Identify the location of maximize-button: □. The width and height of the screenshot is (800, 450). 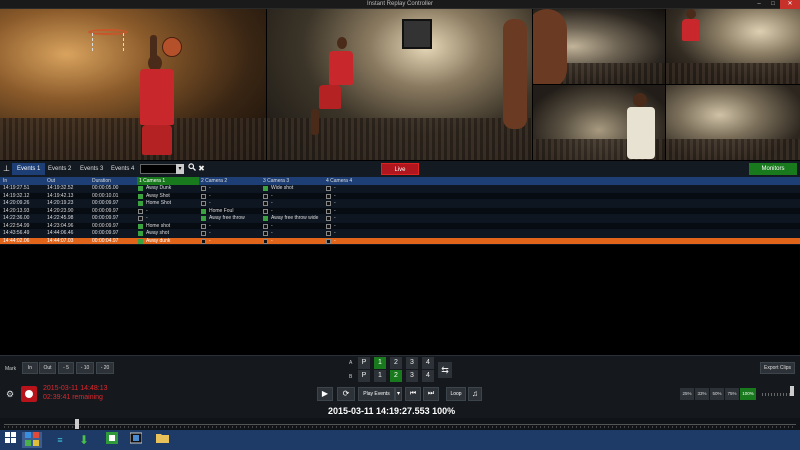
(773, 4).